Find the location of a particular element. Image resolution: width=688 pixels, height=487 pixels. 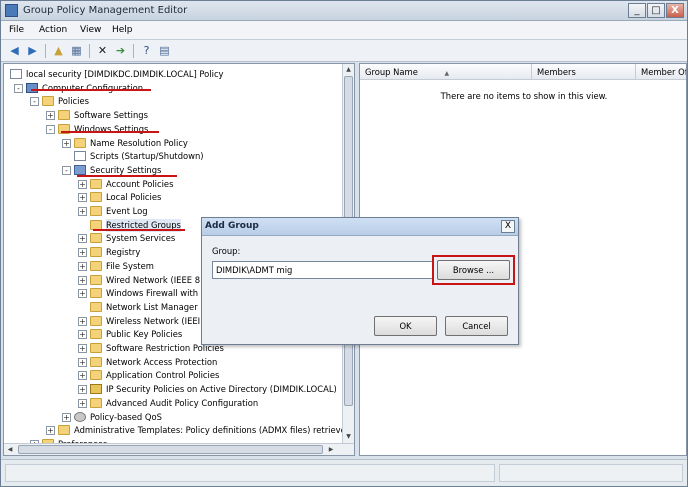

tree-item: - Windows Settings is located at coordinates (174, 129).